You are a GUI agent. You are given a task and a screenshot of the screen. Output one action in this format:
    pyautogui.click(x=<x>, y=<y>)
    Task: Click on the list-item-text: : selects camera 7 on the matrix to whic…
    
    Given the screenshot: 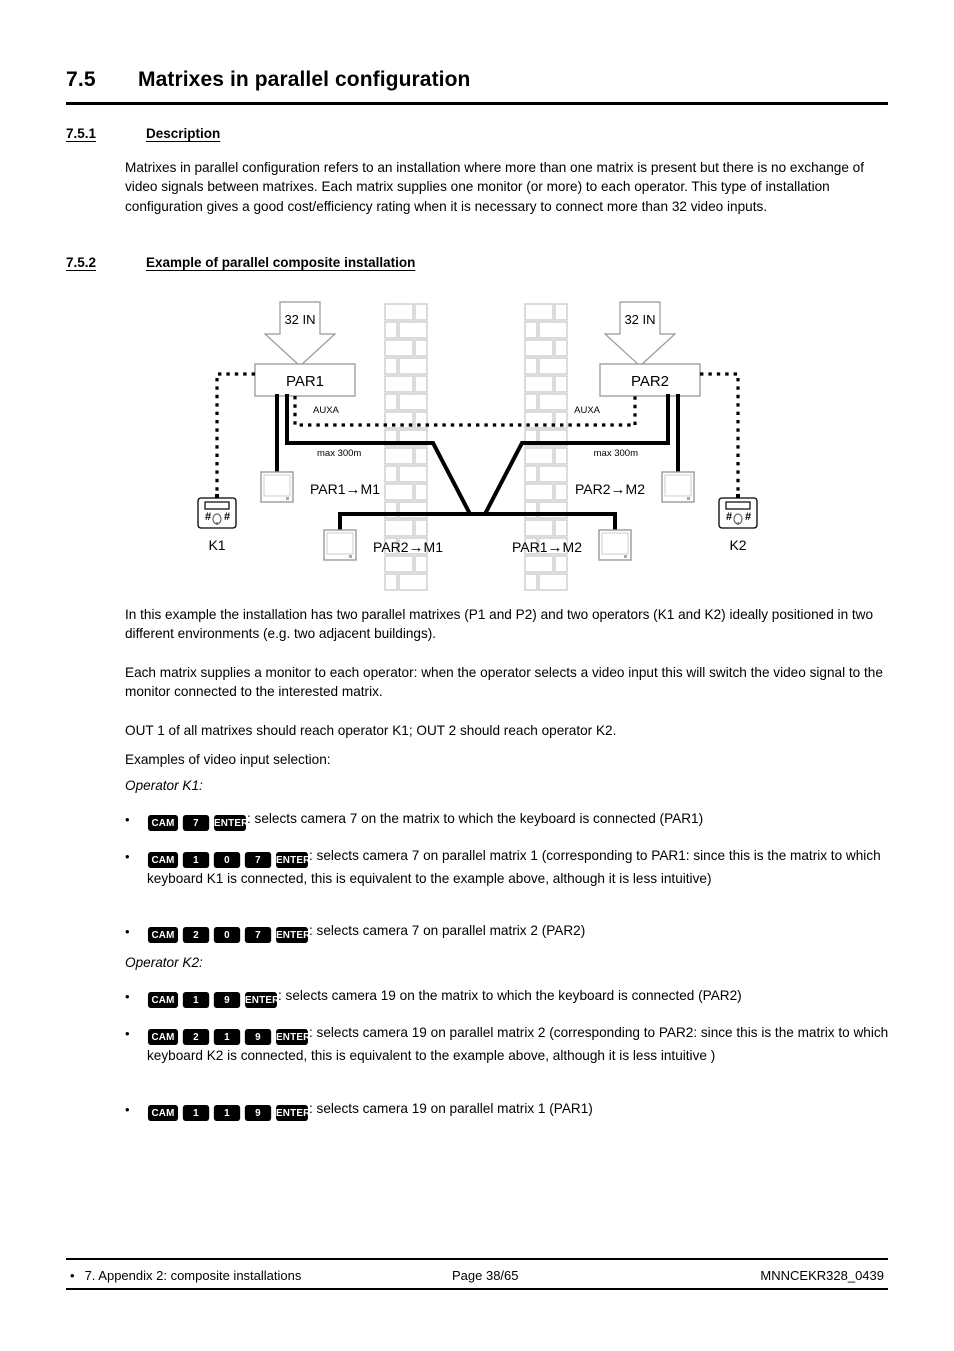 What is the action you would take?
    pyautogui.click(x=475, y=818)
    